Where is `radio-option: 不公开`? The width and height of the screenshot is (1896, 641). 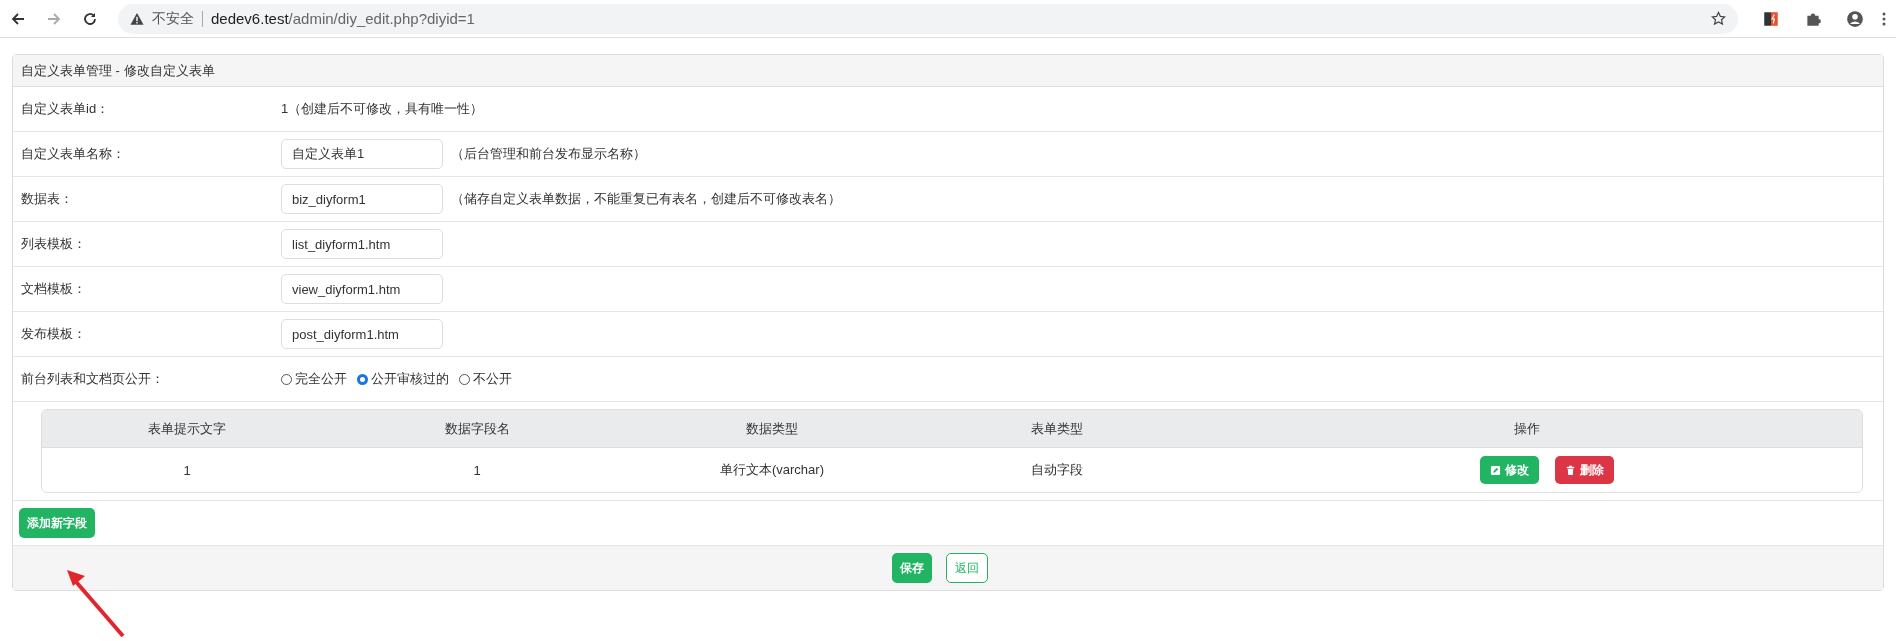
radio-option: 不公开 is located at coordinates (485, 379).